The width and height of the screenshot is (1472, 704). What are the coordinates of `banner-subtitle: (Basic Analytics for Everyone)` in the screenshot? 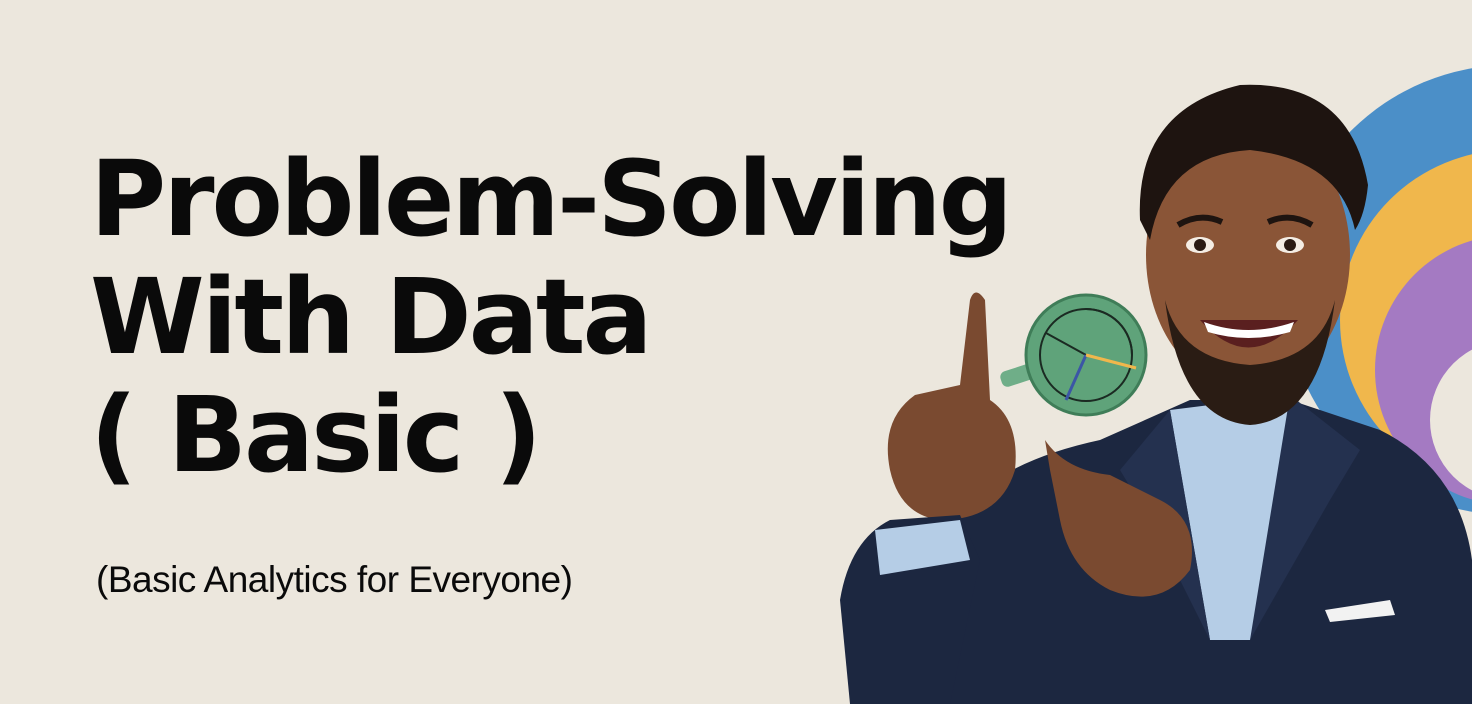 It's located at (334, 579).